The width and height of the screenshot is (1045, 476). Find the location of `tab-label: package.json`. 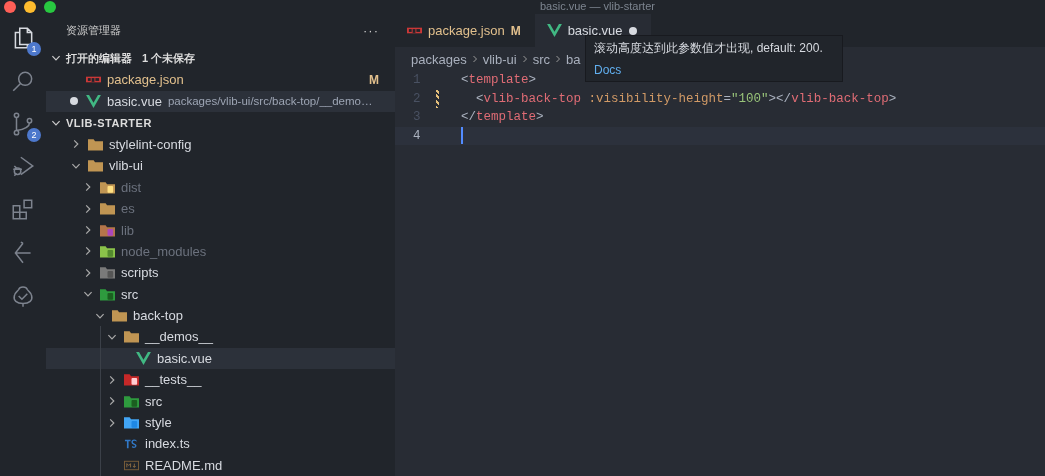

tab-label: package.json is located at coordinates (466, 30).